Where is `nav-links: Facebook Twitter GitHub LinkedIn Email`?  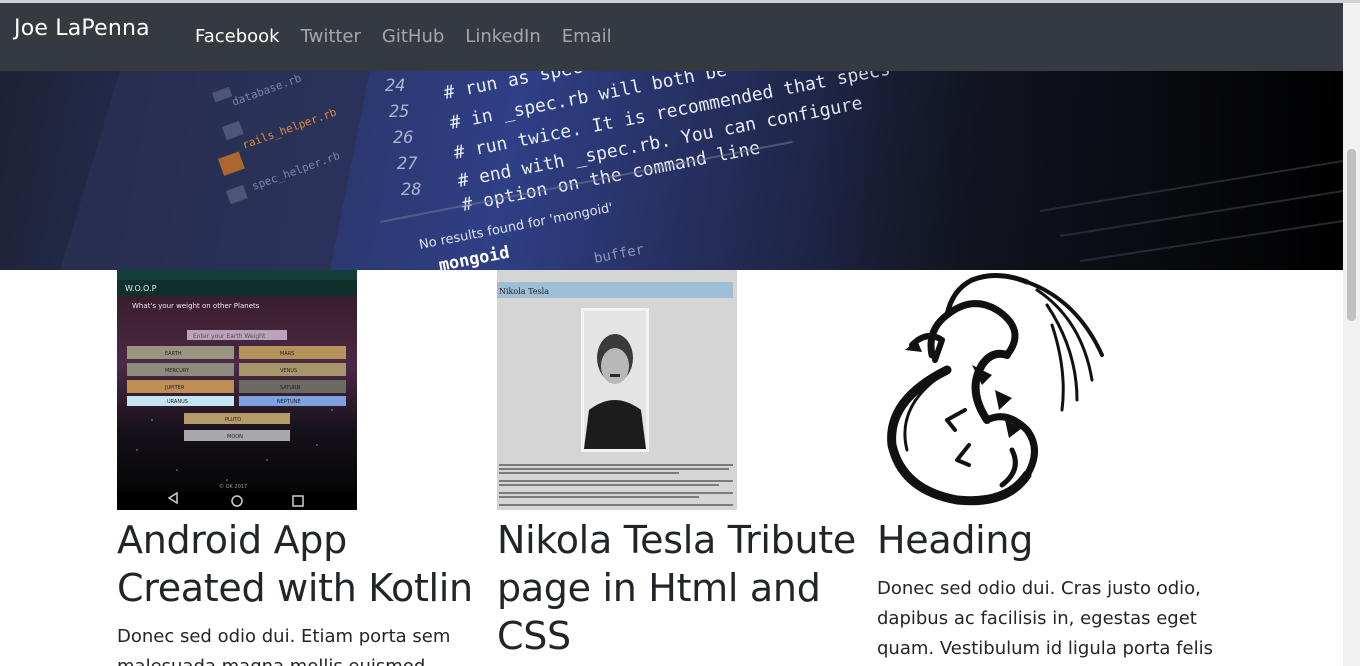 nav-links: Facebook Twitter GitHub LinkedIn Email is located at coordinates (414, 36).